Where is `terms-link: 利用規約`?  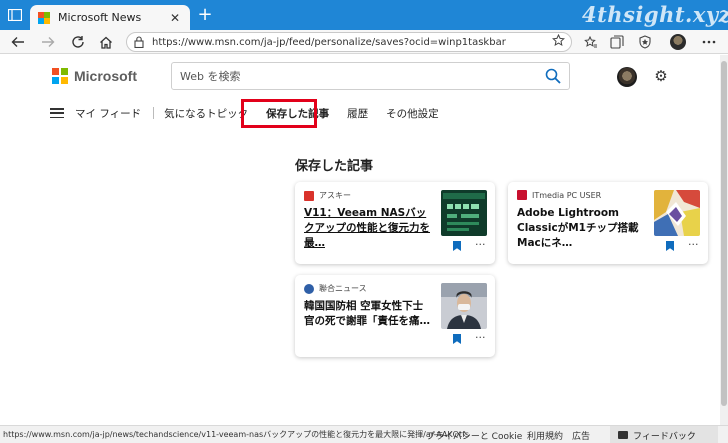
terms-link: 利用規約 is located at coordinates (545, 435).